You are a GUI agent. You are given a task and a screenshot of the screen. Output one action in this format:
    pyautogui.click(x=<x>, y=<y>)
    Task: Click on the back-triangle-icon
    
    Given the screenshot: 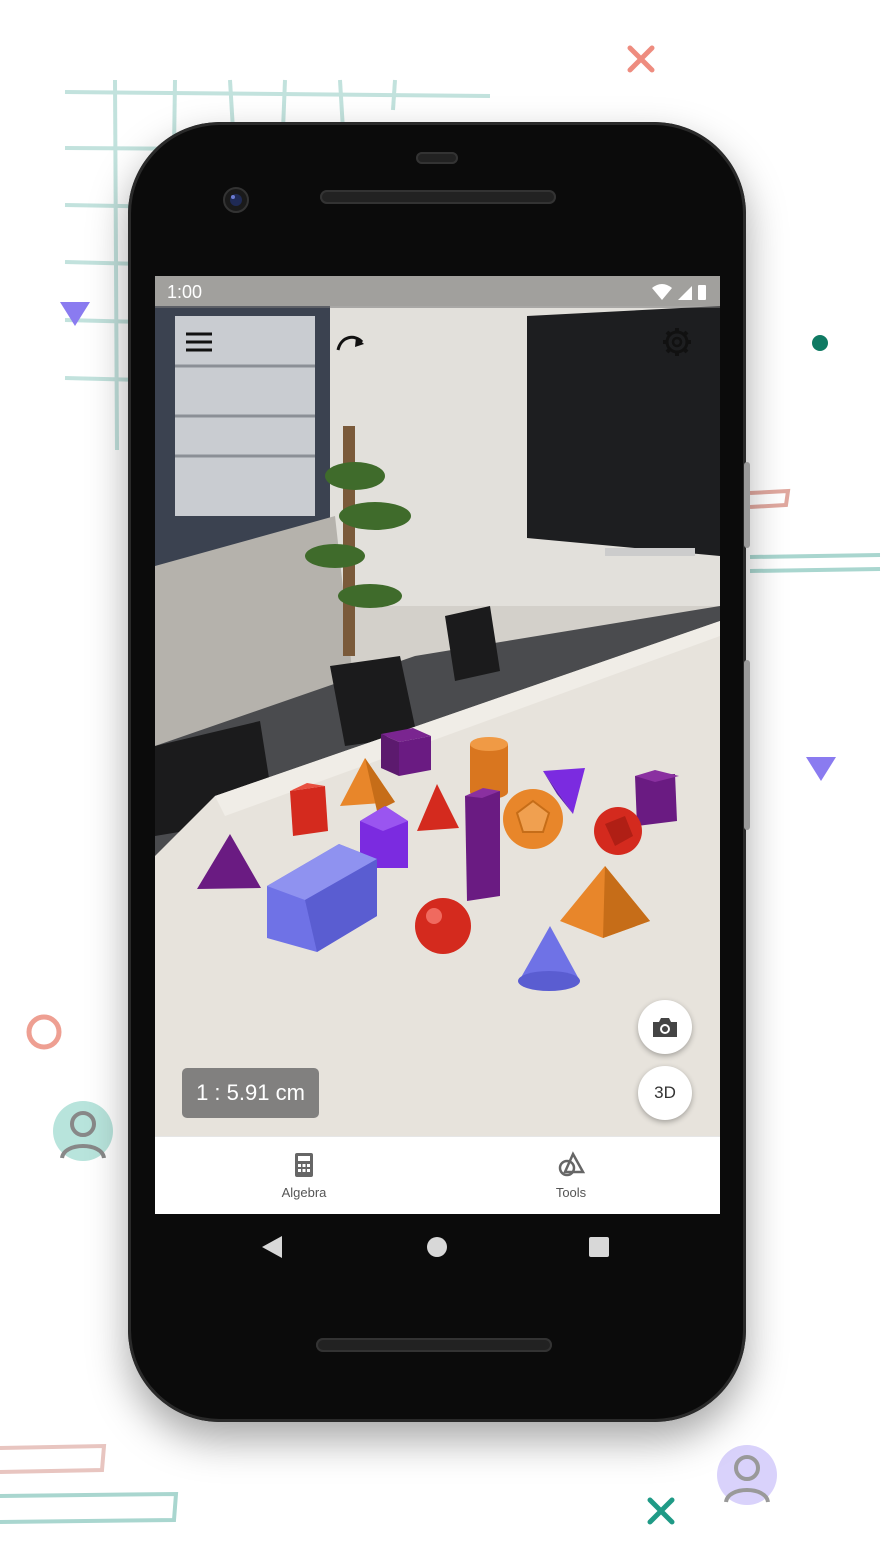 What is the action you would take?
    pyautogui.click(x=272, y=1247)
    